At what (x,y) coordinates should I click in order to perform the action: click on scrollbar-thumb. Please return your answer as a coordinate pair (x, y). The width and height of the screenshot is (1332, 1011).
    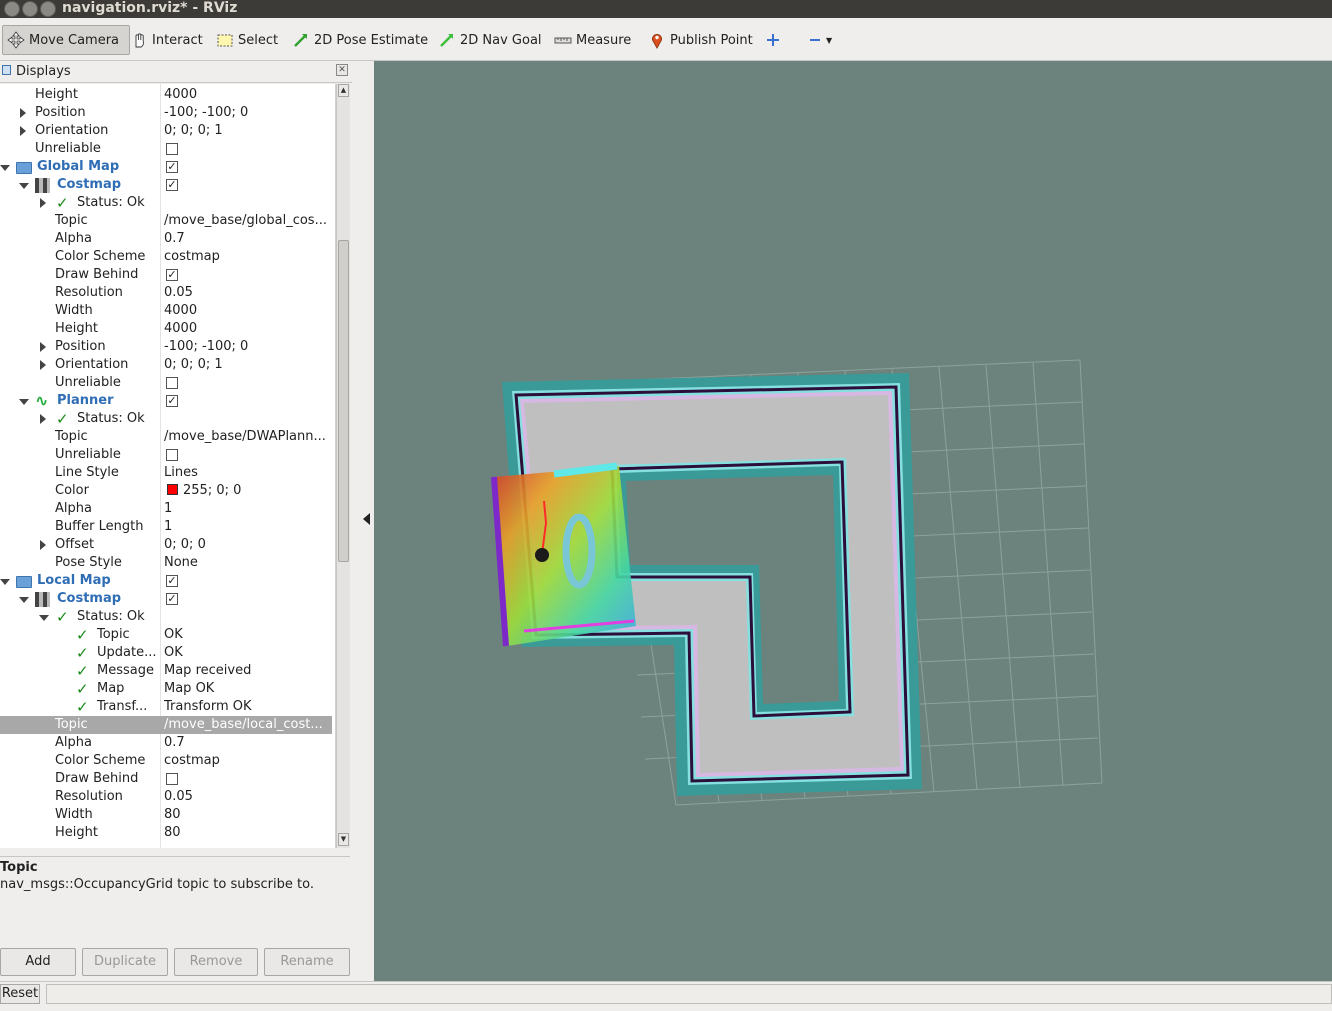
    Looking at the image, I should click on (343, 401).